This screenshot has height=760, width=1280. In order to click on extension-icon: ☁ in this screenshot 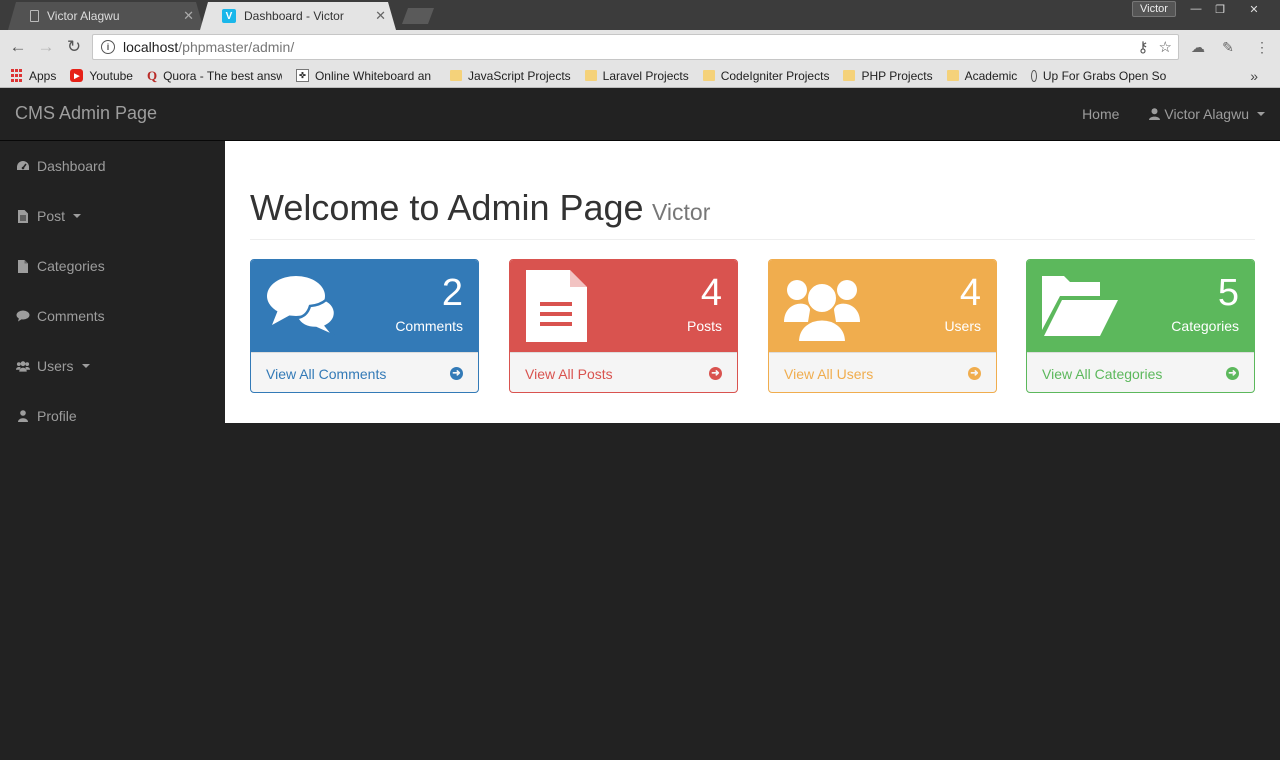, I will do `click(1198, 47)`.